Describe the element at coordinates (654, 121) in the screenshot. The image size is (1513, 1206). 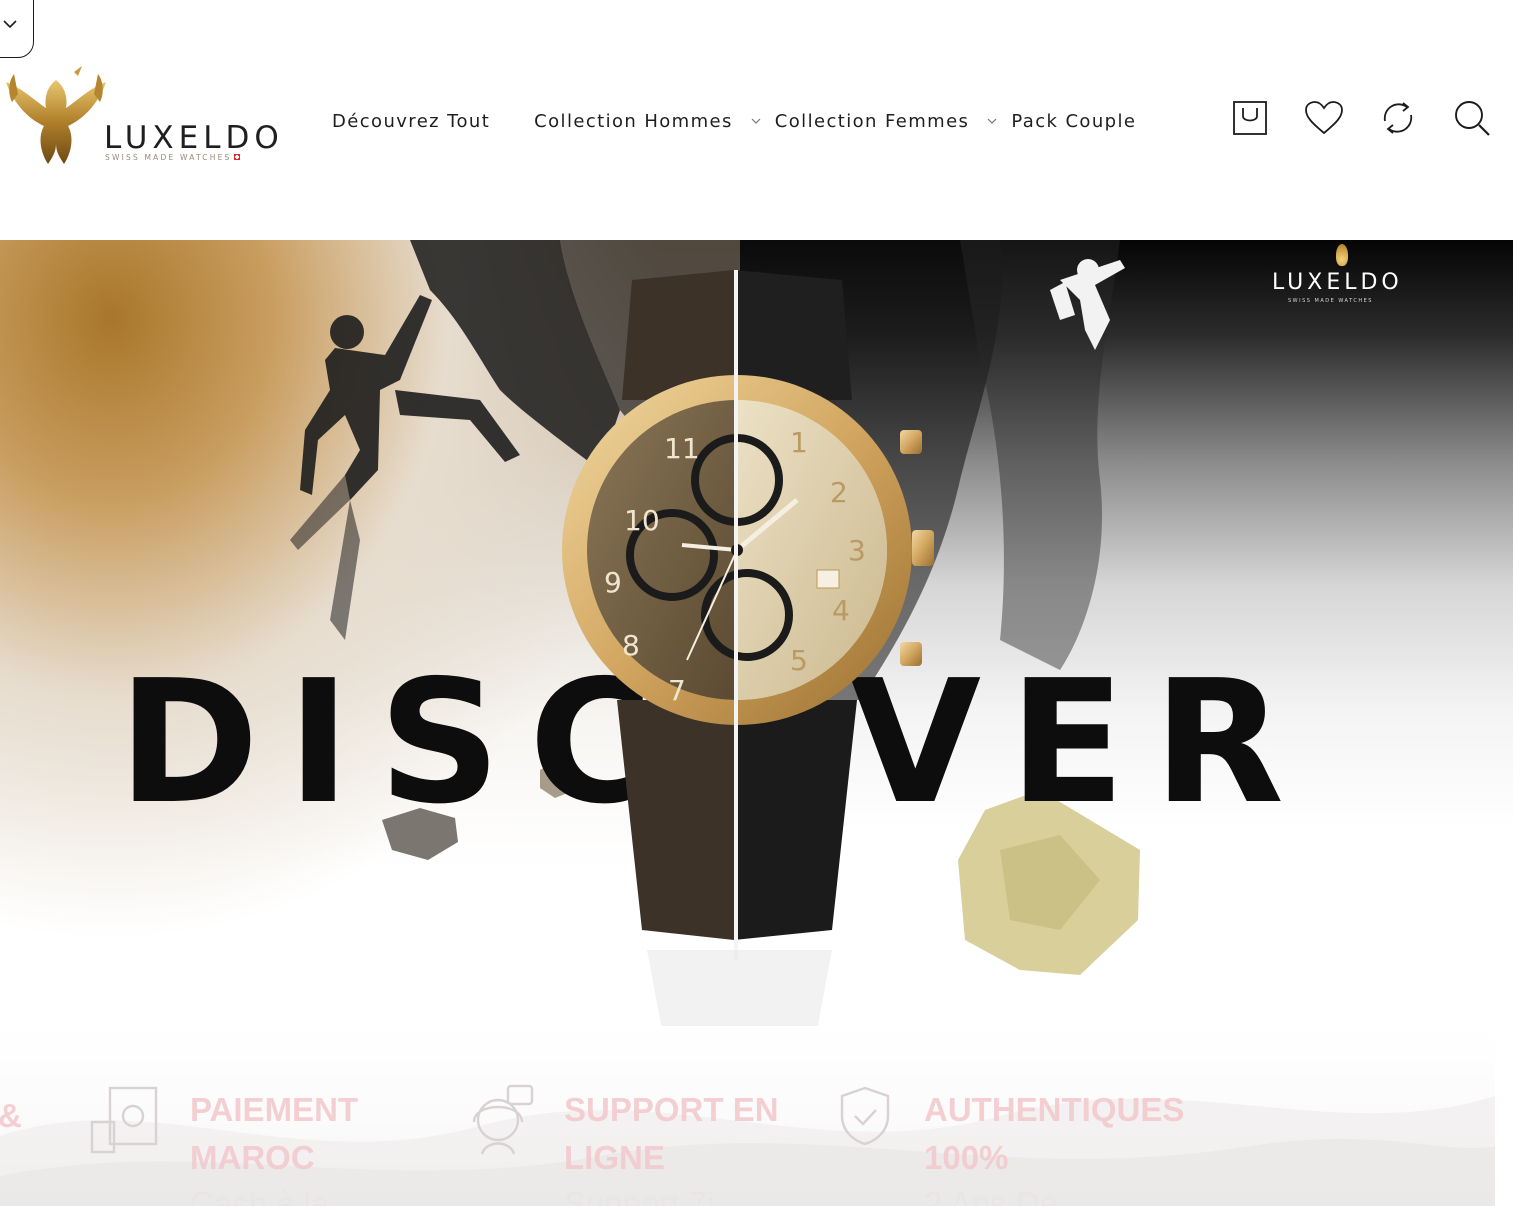
I see `nav-item-collection-hommes: Collection Hommes` at that location.